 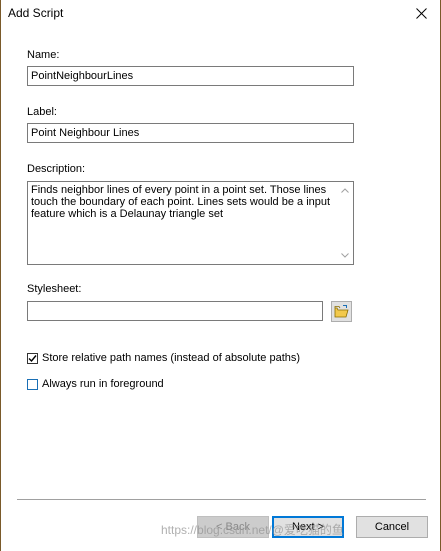 I want to click on window-title: Add Script, so click(x=36, y=13).